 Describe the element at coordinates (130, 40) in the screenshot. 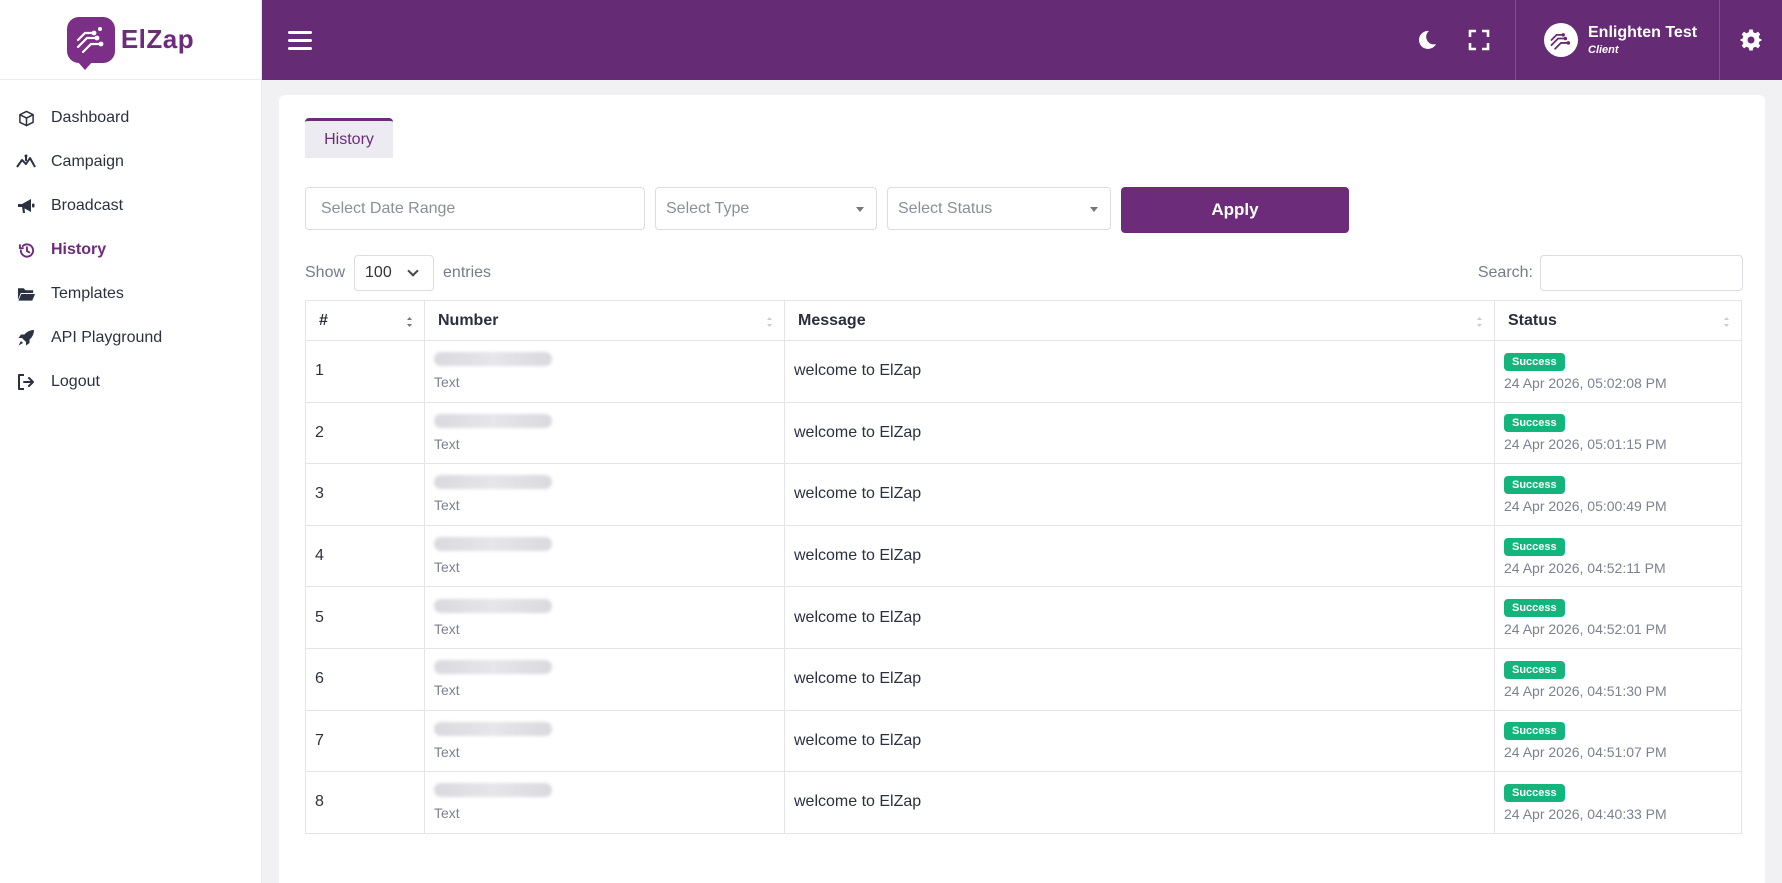

I see `brand-logo: ElZap` at that location.